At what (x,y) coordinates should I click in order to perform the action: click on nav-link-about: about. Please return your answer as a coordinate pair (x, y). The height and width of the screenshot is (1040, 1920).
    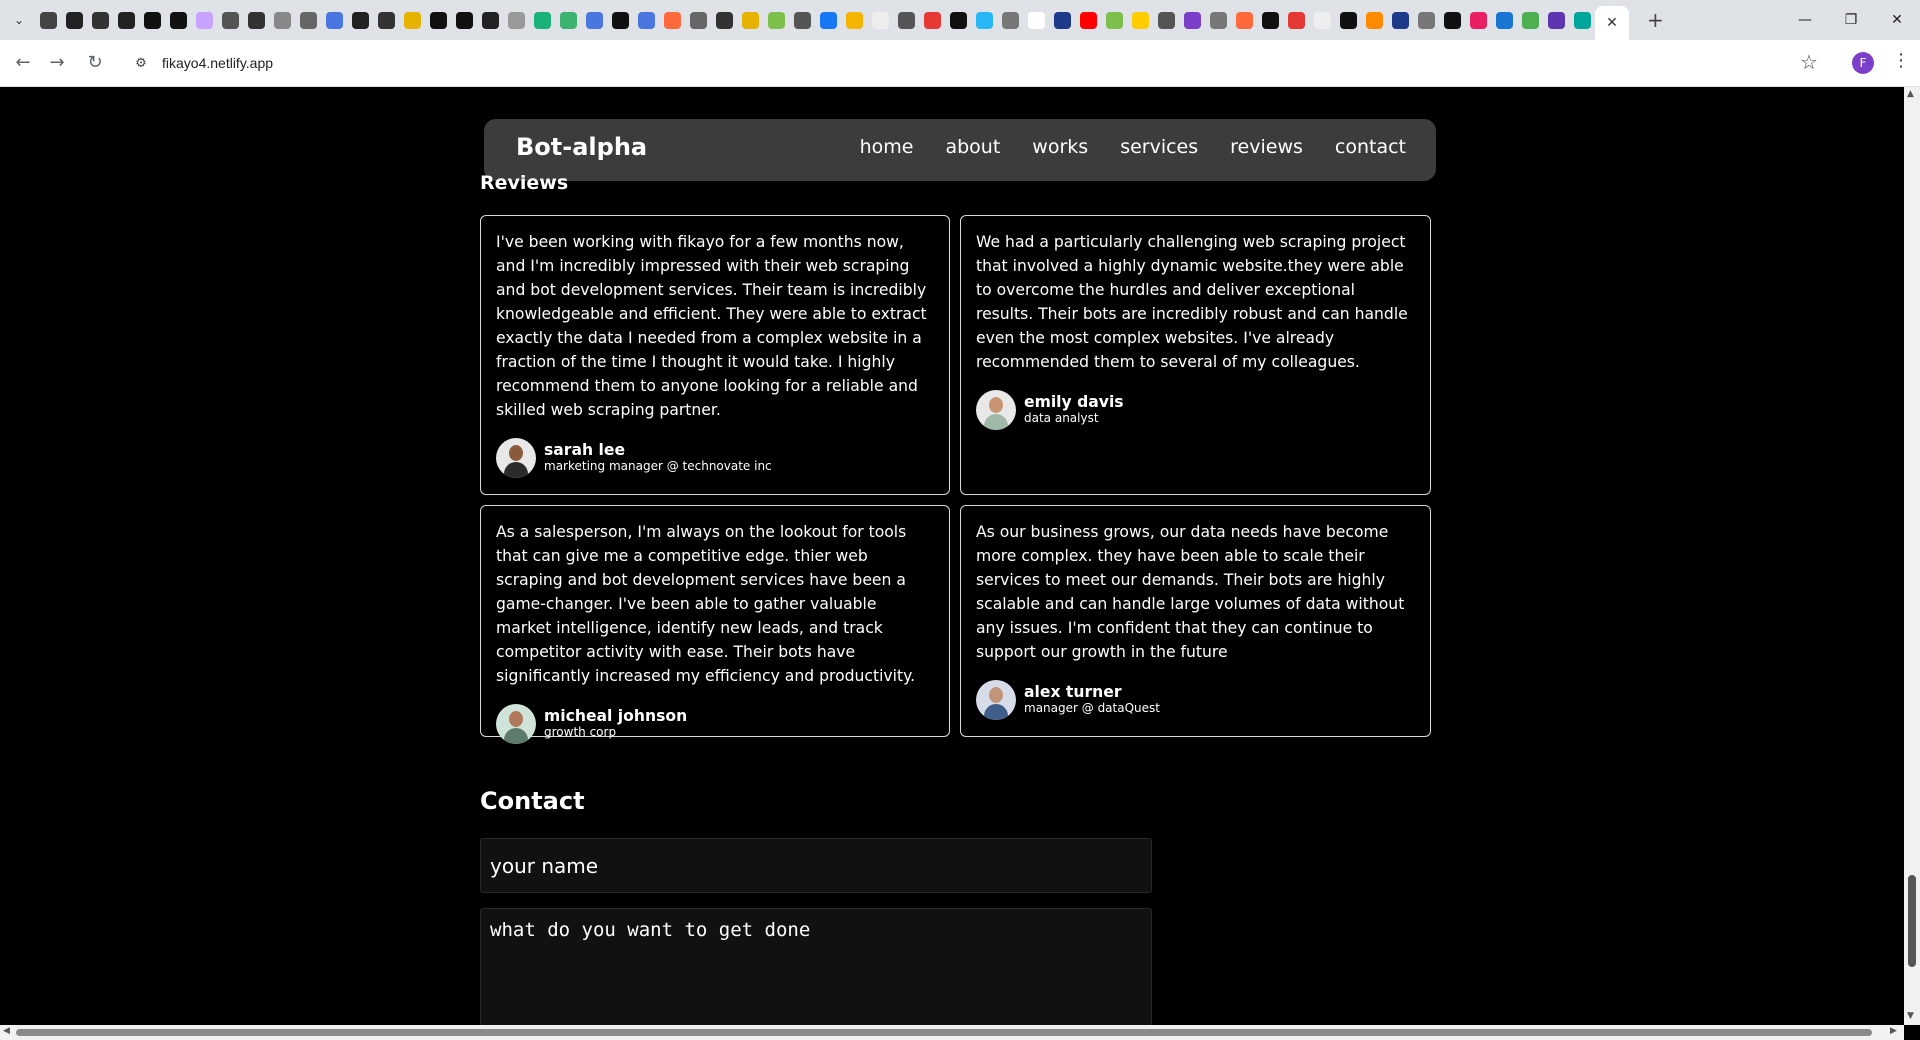
    Looking at the image, I should click on (972, 147).